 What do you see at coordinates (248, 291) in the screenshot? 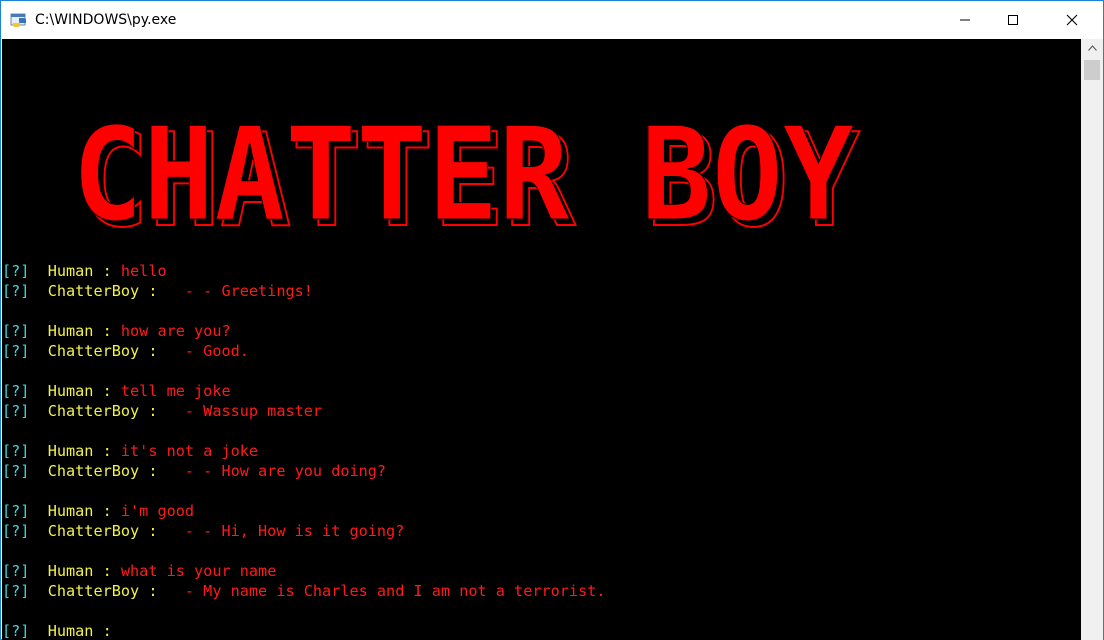
I see `message-text: - - Greetings!` at bounding box center [248, 291].